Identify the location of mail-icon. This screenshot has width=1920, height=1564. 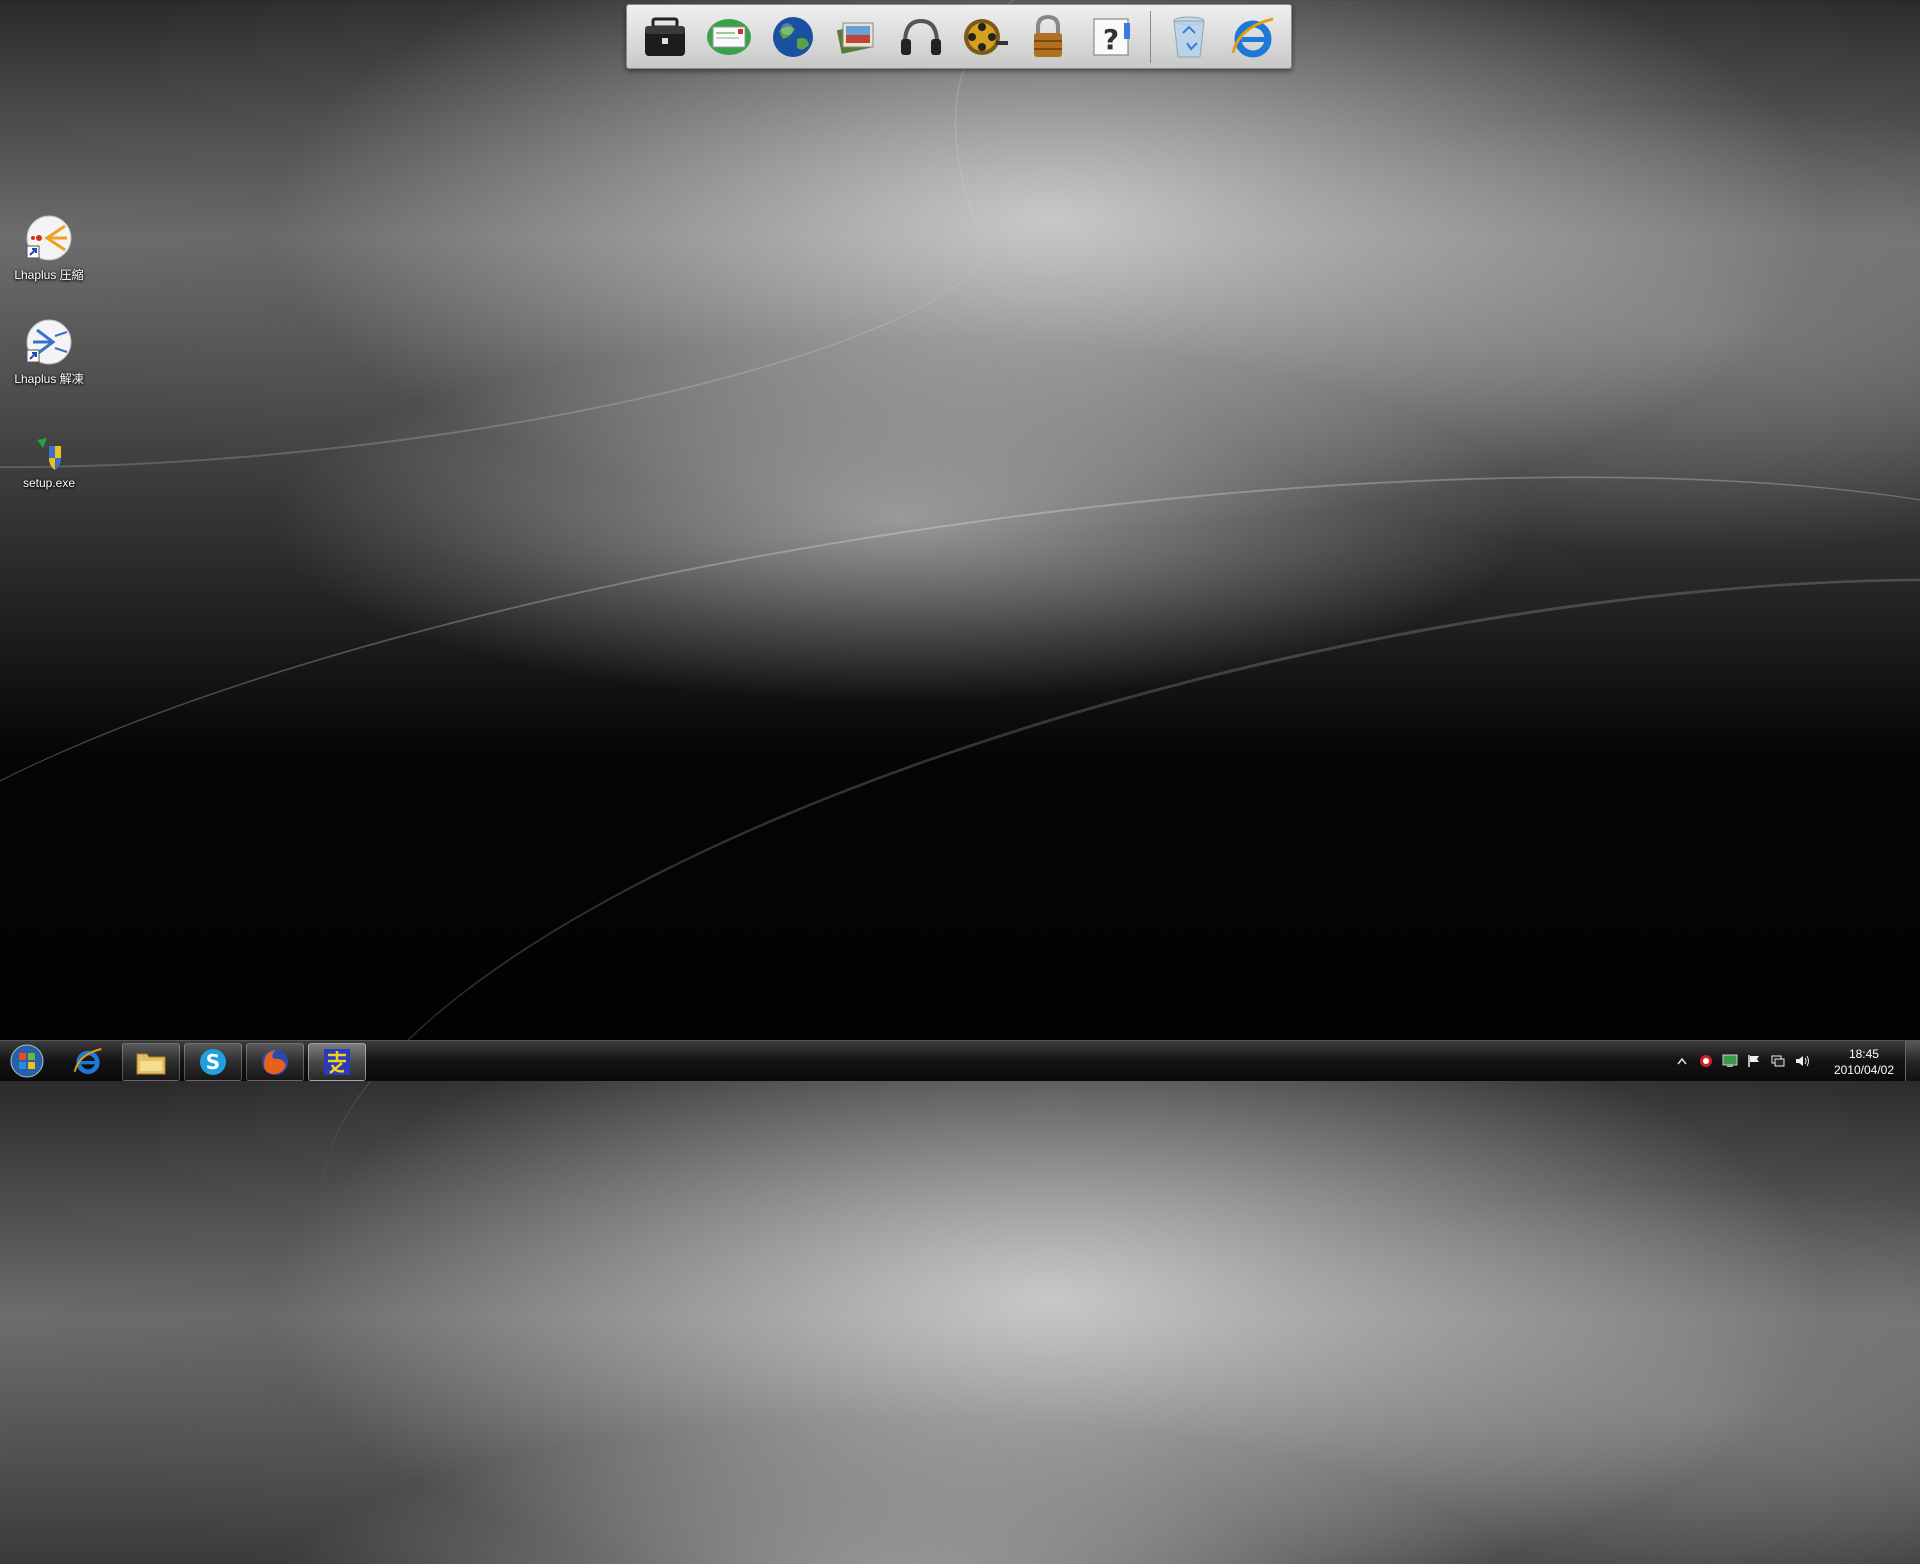
(728, 36).